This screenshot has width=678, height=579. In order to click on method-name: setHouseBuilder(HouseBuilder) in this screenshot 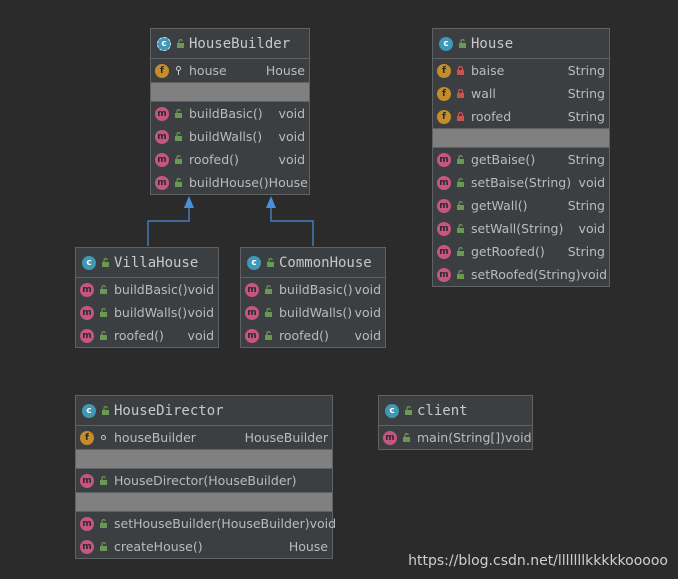, I will do `click(212, 523)`.